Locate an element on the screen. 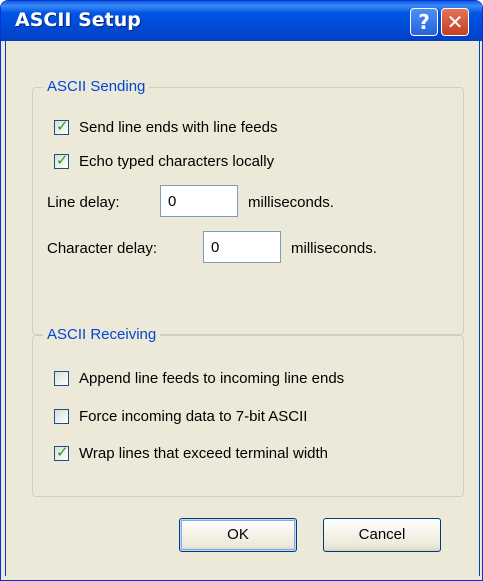  force-7bit-label: Force incoming data to 7-bit ASCII is located at coordinates (193, 416).